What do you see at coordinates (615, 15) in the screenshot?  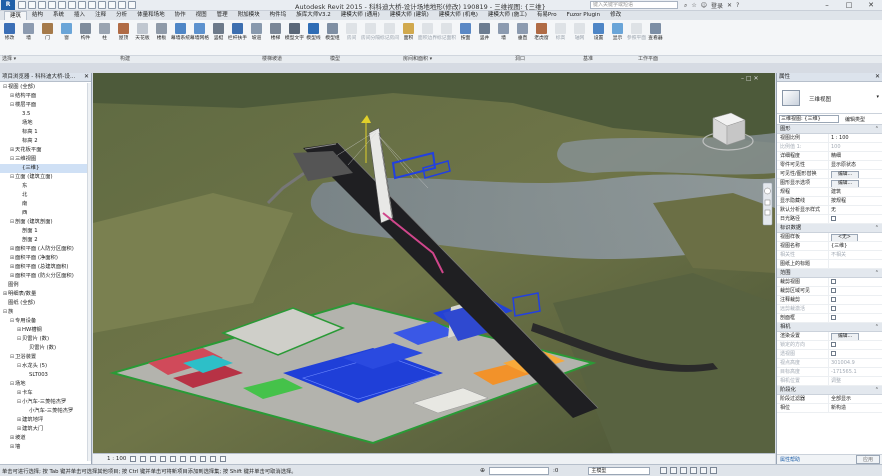 I see `ribbon-tab: 修改` at bounding box center [615, 15].